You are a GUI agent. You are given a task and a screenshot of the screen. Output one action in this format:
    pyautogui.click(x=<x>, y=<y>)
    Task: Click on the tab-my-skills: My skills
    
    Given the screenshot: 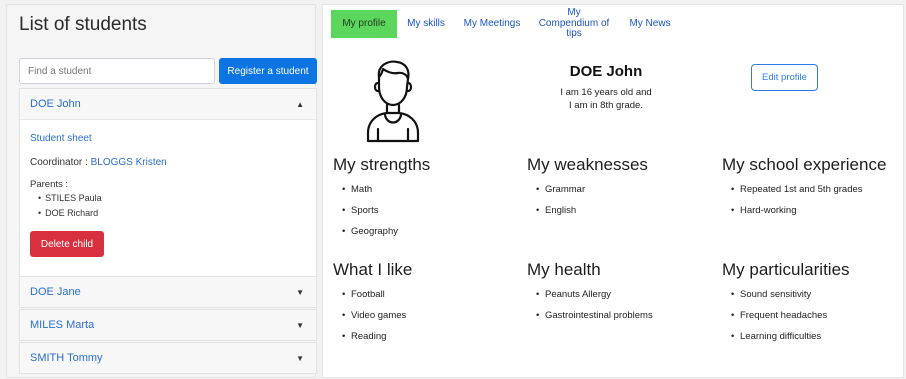 What is the action you would take?
    pyautogui.click(x=426, y=24)
    